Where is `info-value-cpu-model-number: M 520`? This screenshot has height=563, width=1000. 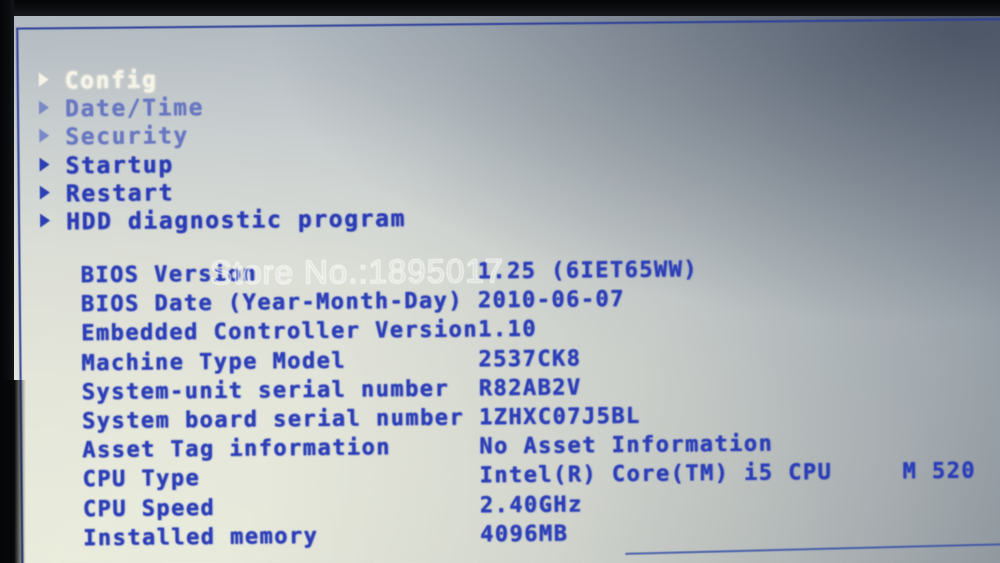
info-value-cpu-model-number: M 520 is located at coordinates (939, 471).